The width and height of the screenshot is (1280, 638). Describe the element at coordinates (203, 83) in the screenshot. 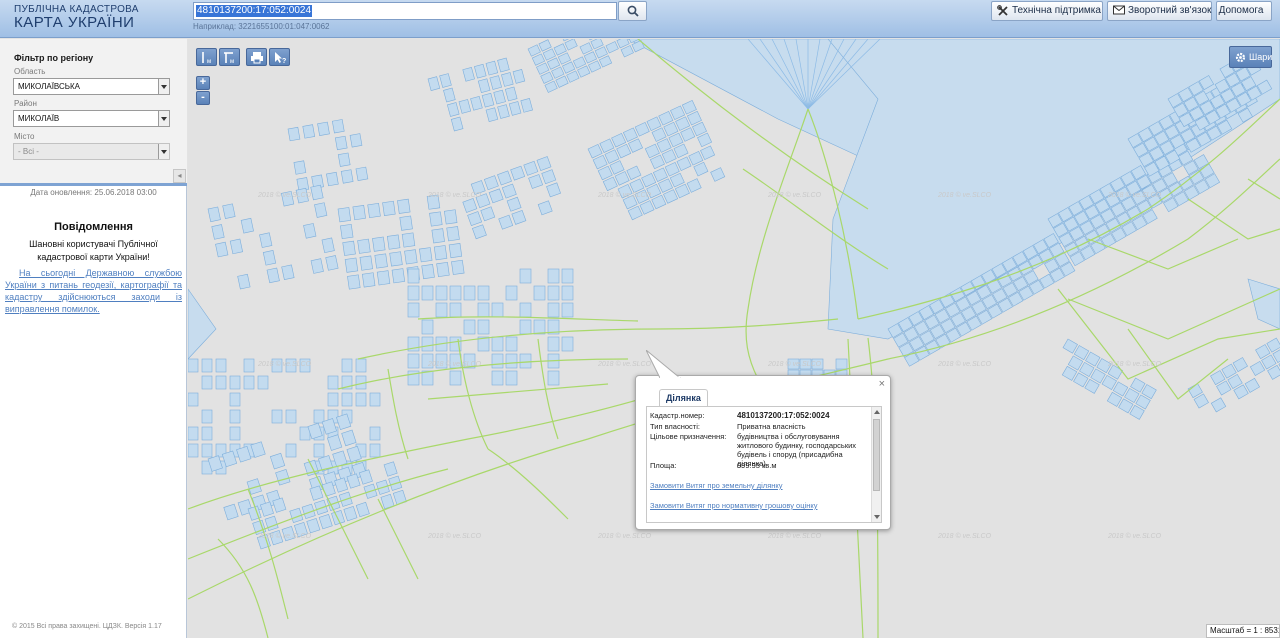

I see `zoom-in-button: +` at that location.